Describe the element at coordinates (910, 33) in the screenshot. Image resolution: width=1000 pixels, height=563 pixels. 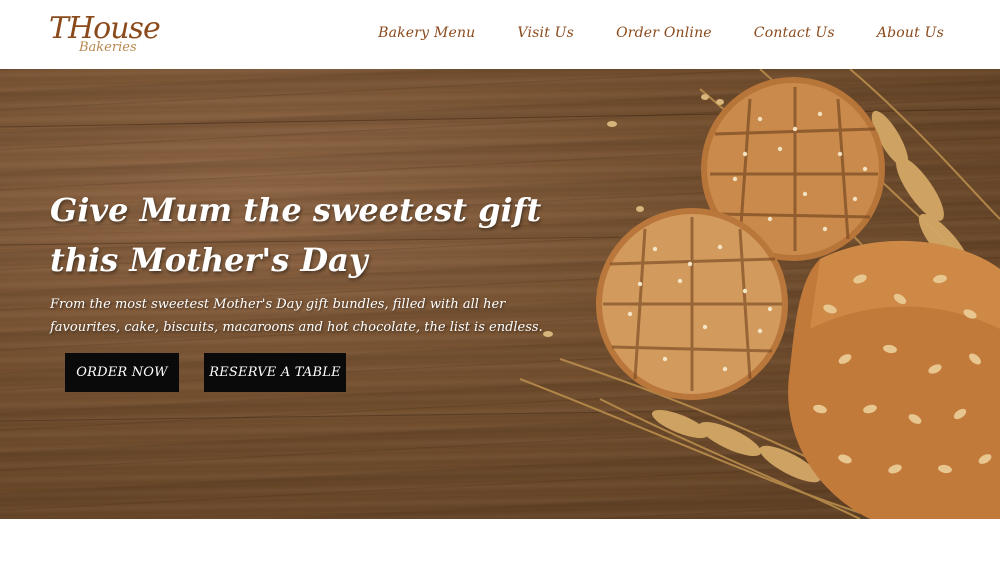
I see `nav-about-us: About Us` at that location.